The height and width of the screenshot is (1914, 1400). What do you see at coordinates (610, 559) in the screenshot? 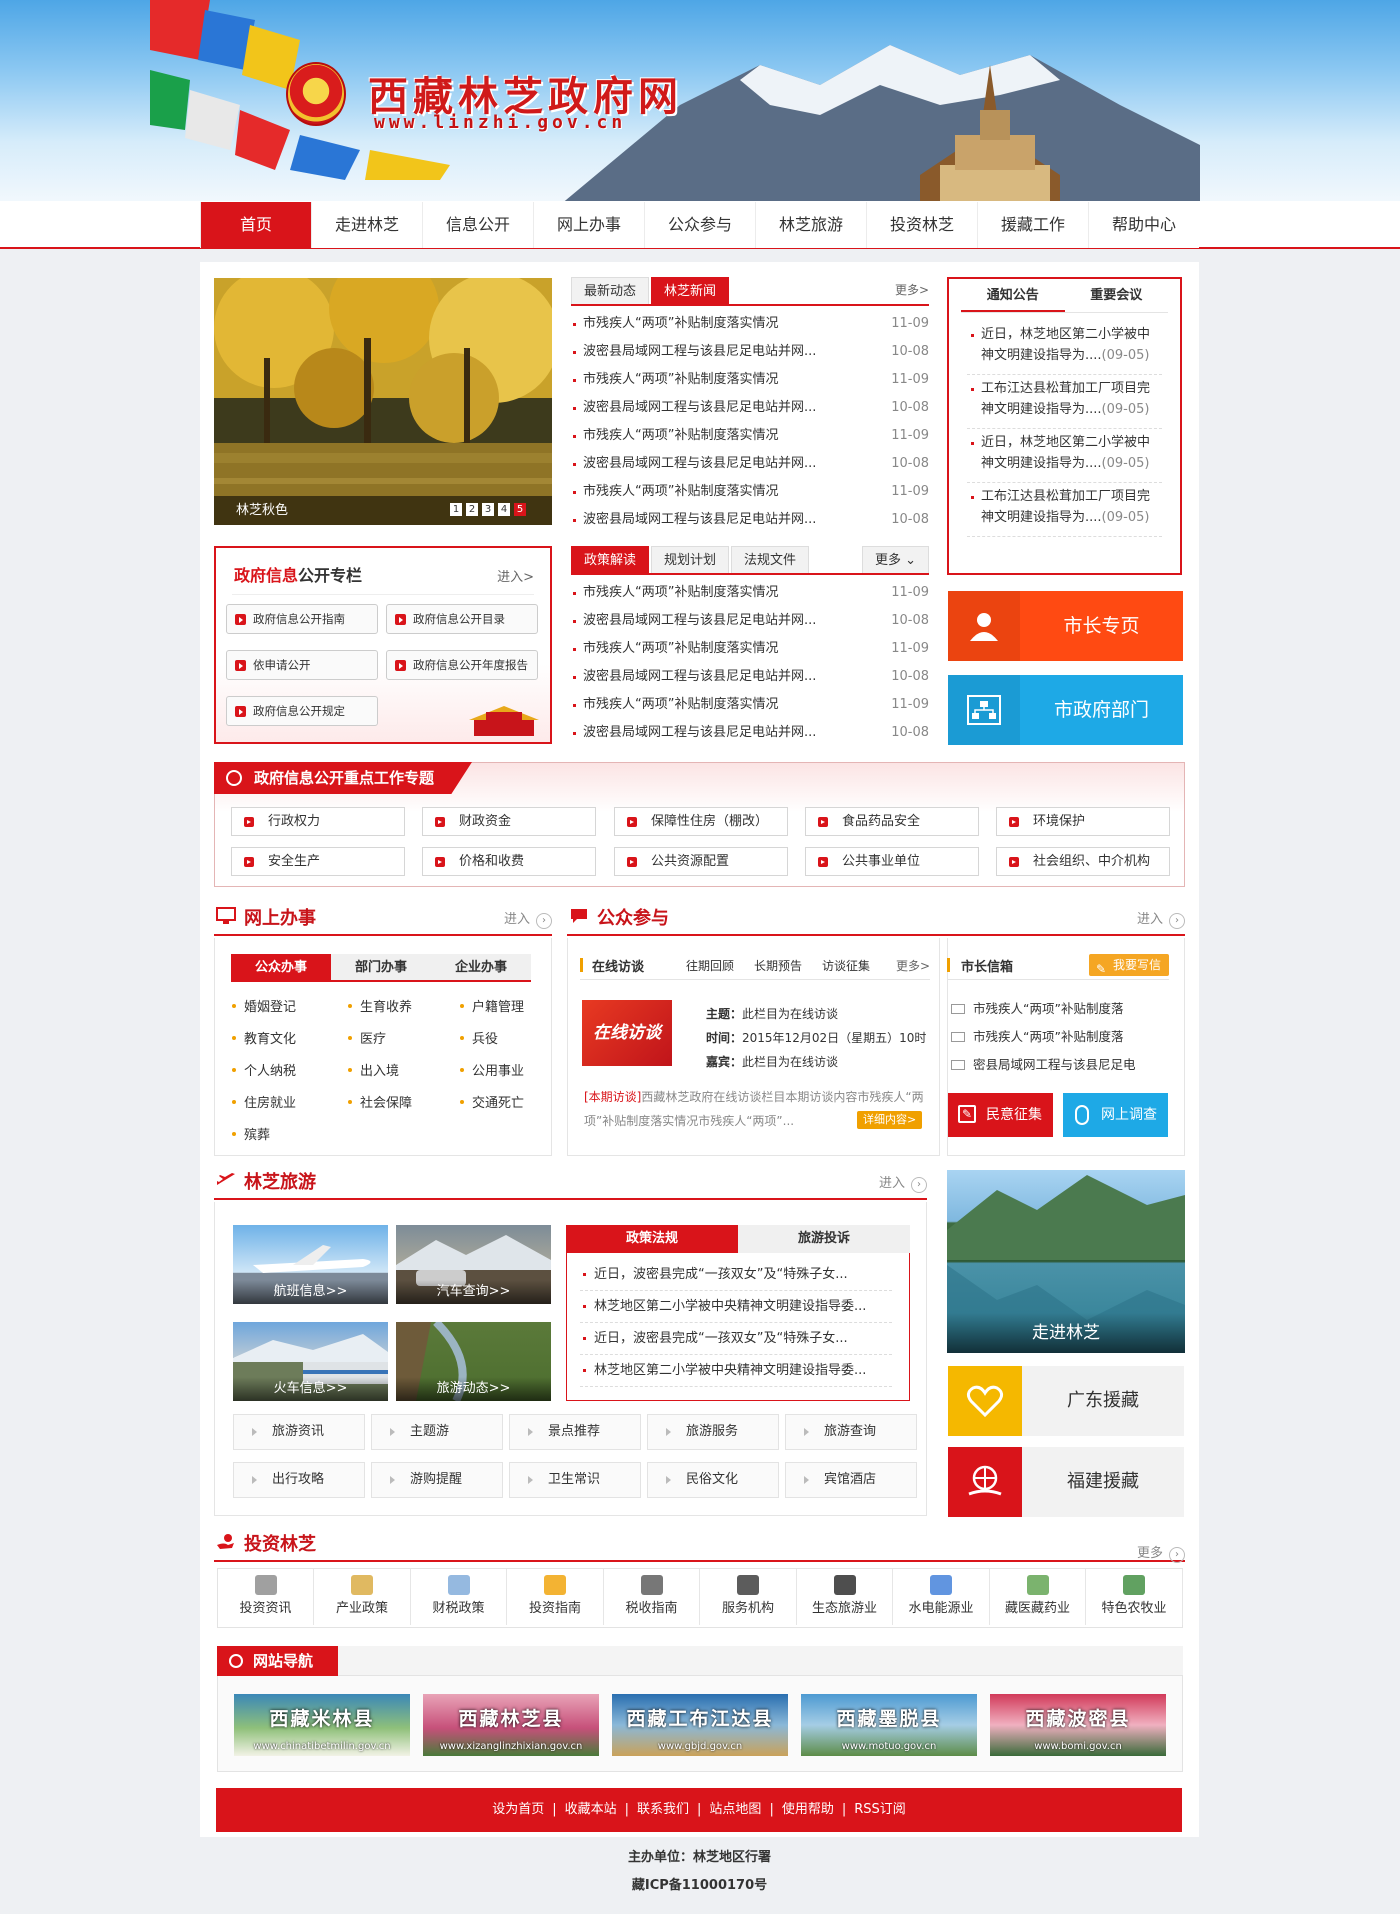
I see `tab-policy-interpret: 政策解读` at bounding box center [610, 559].